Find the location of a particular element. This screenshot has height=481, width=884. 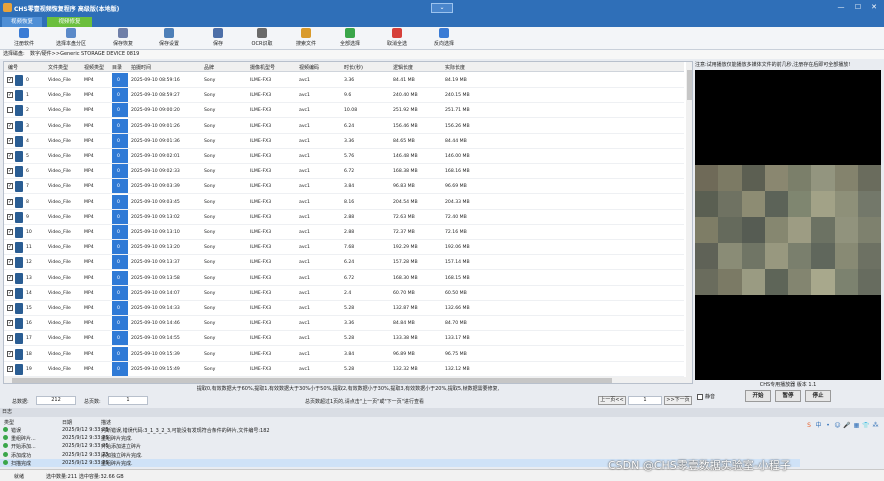

table-horizontal-scrollbar is located at coordinates (345, 380).